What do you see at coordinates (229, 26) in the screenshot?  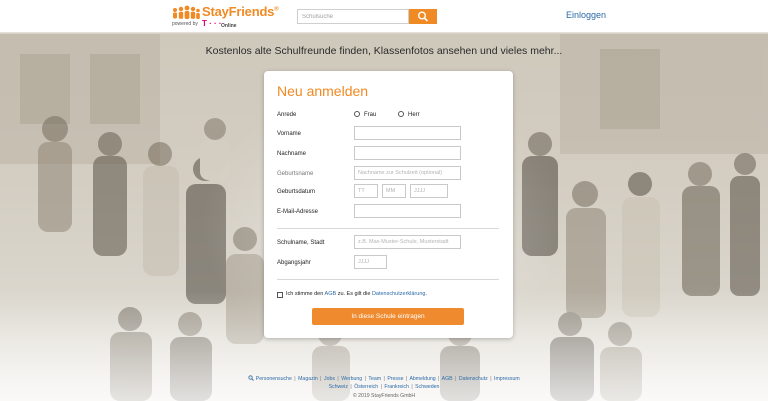 I see `online-text: Online` at bounding box center [229, 26].